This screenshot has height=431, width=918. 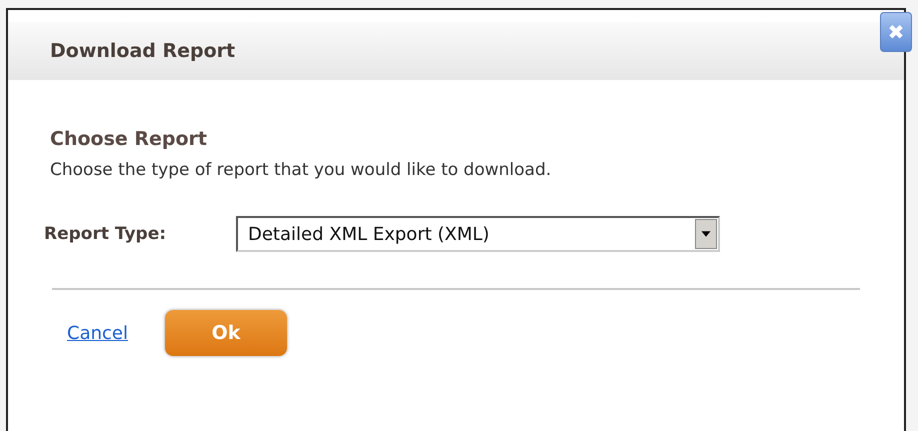 I want to click on cancel-link: Cancel, so click(x=97, y=333).